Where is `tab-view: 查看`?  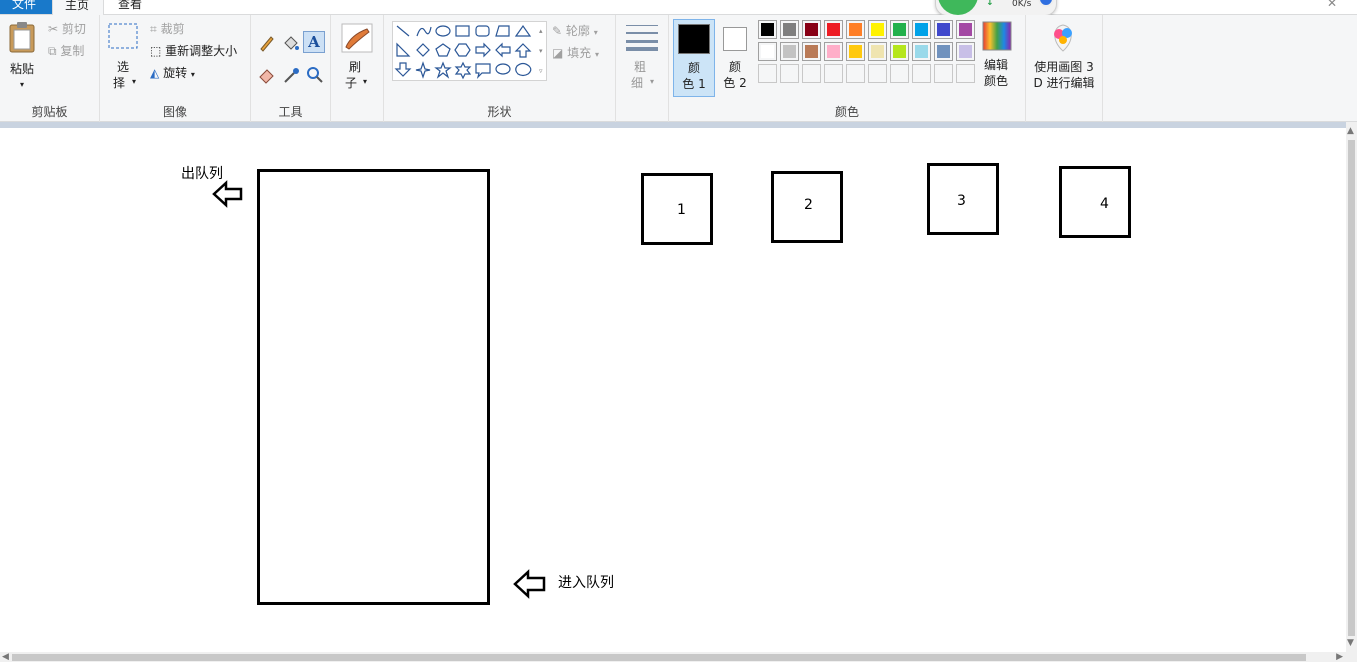 tab-view: 查看 is located at coordinates (130, 7).